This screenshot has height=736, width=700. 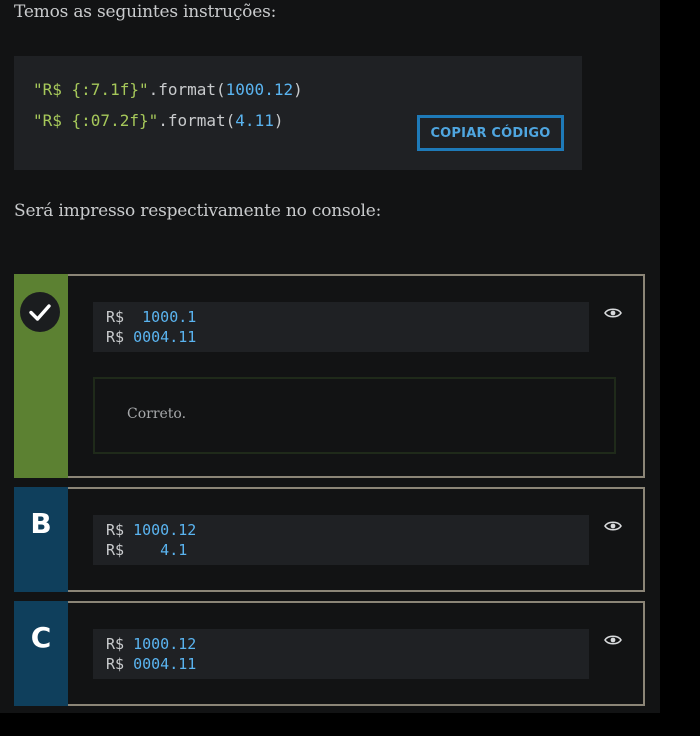 I want to click on answer-line: R$ 4.1, so click(x=347, y=550).